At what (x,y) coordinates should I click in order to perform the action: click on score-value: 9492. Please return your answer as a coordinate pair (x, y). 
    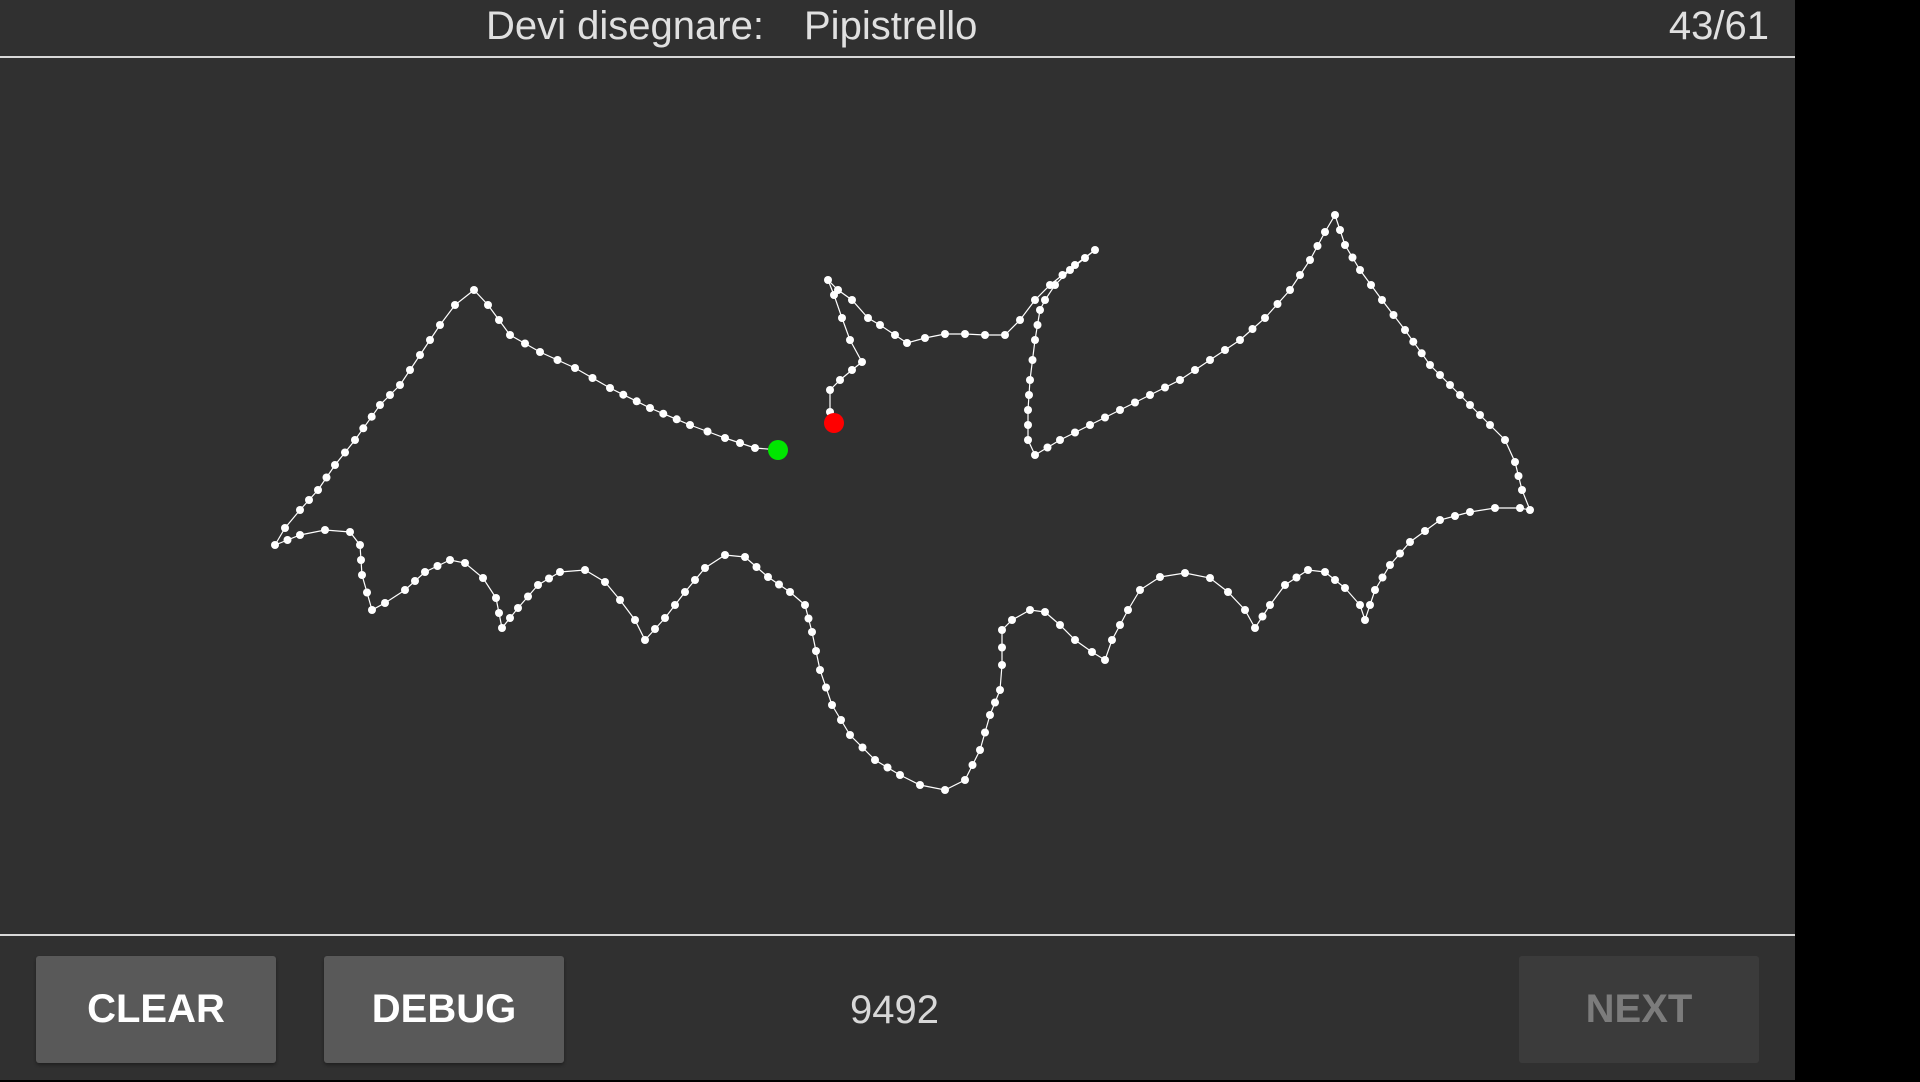
    Looking at the image, I should click on (894, 1010).